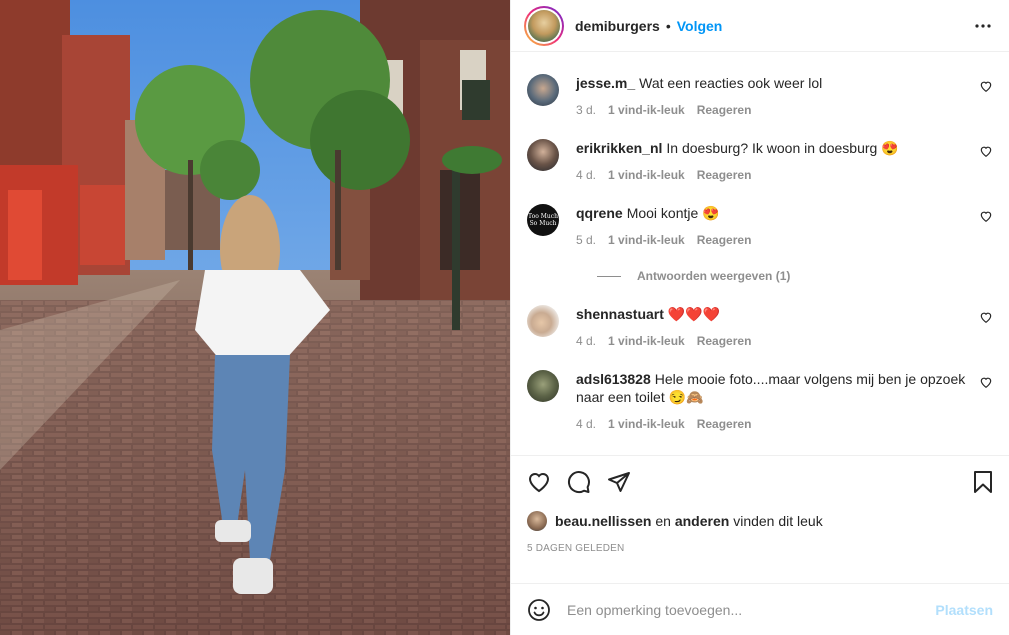 The width and height of the screenshot is (1009, 635). What do you see at coordinates (663, 521) in the screenshot?
I see `likes-connector: en` at bounding box center [663, 521].